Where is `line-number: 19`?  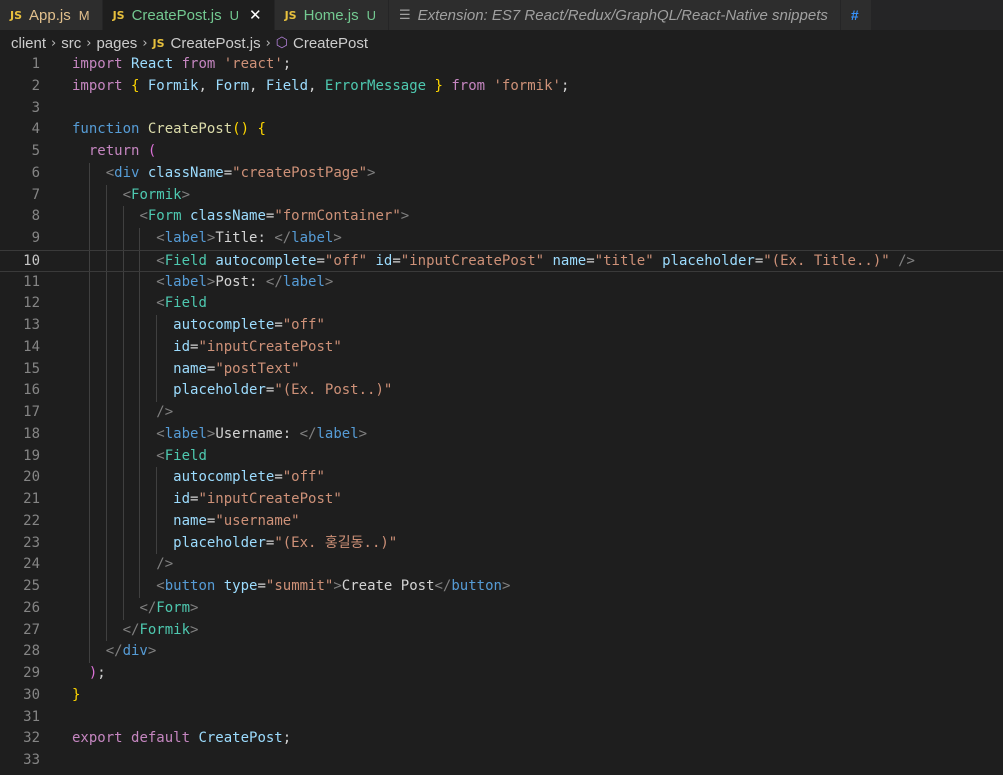
line-number: 19 is located at coordinates (31, 455).